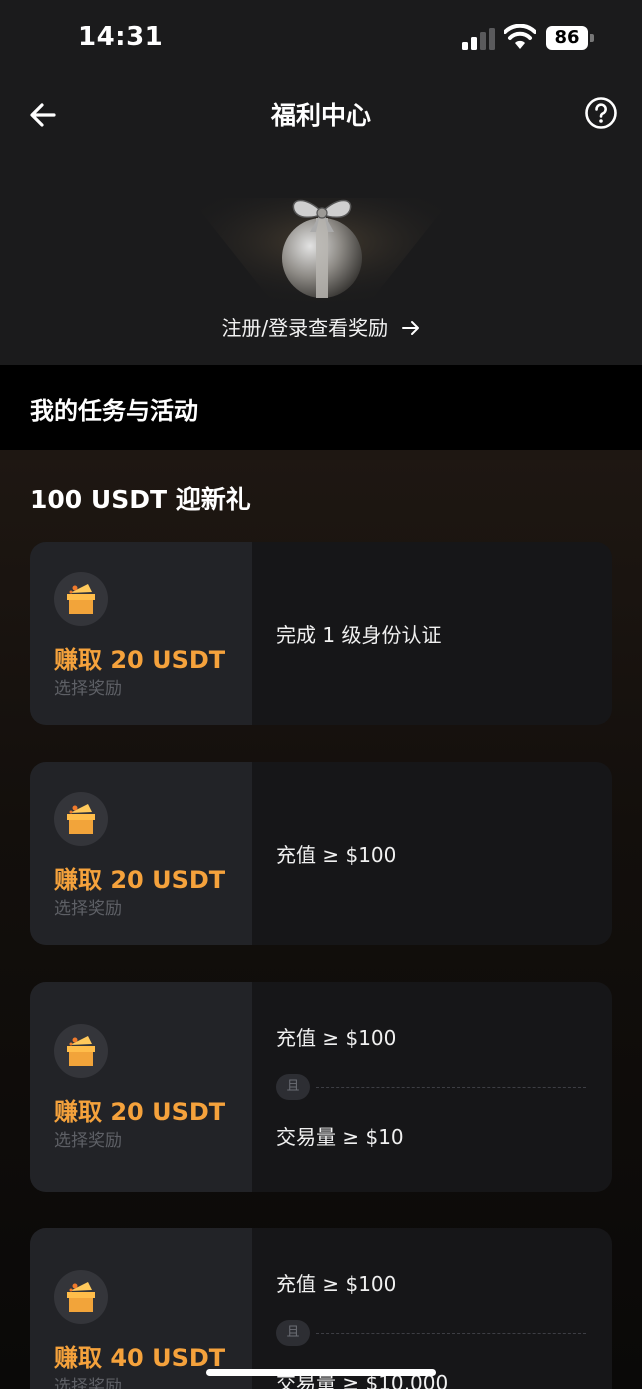 The height and width of the screenshot is (1389, 642). I want to click on task-card: 赚取 20 USDT 选择奖励 充值 ≥ $100, so click(321, 853).